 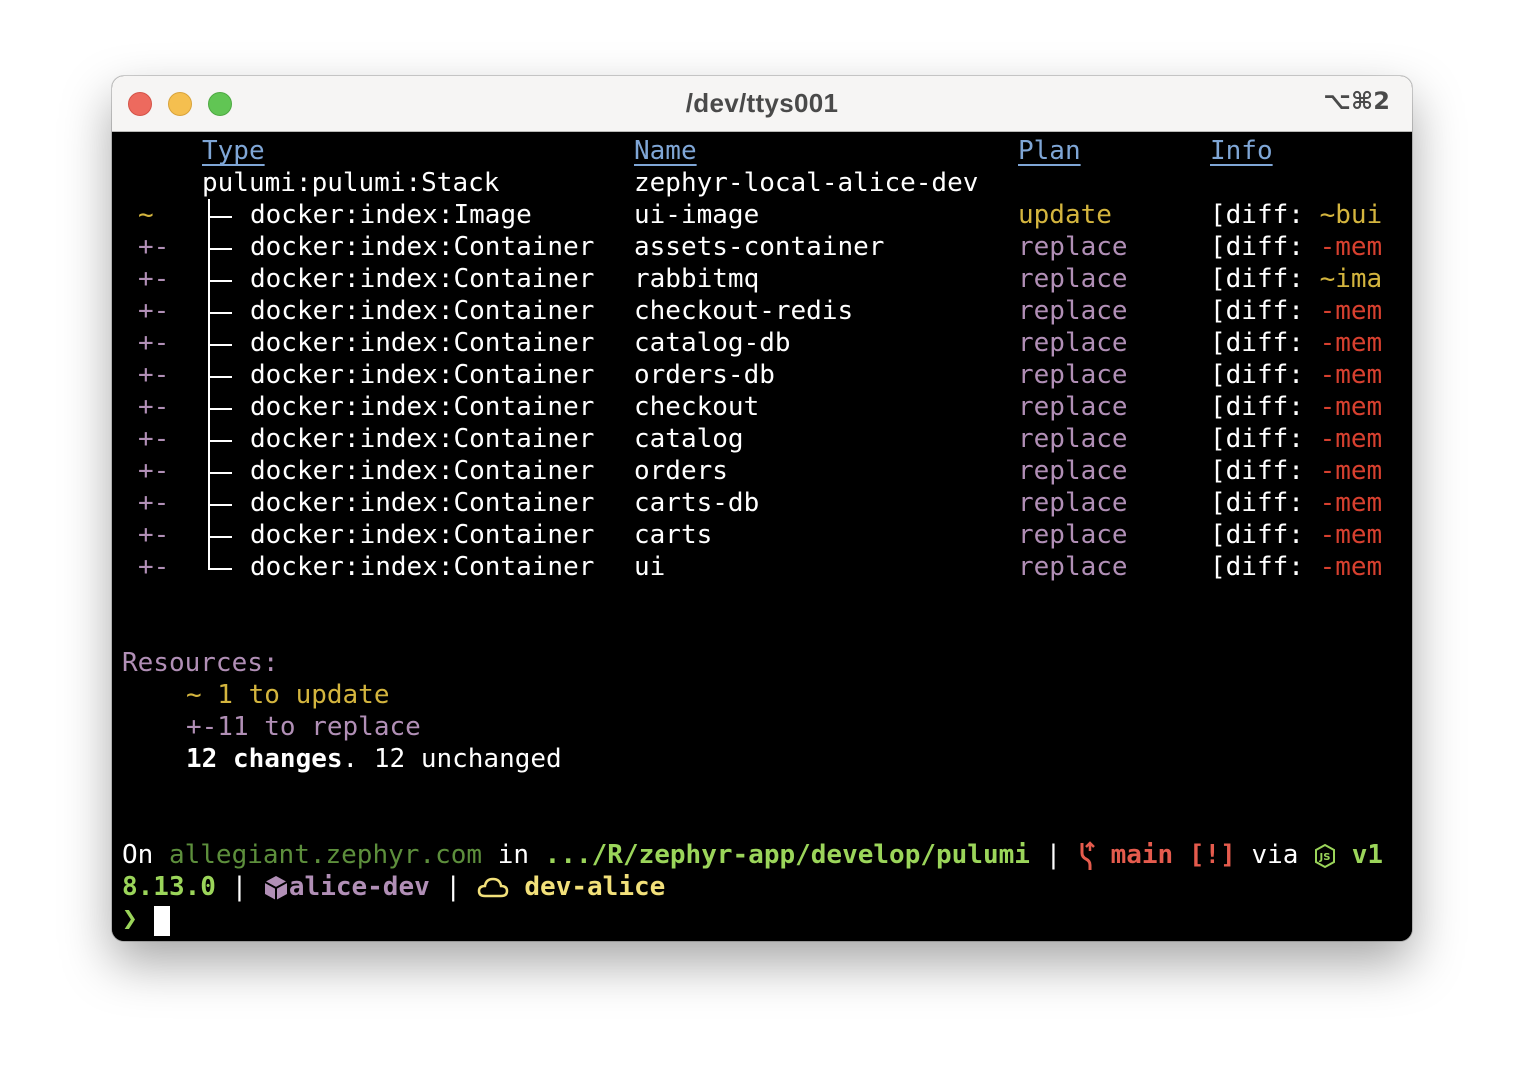 I want to click on node-version-part2: 8.13.0, so click(x=169, y=887).